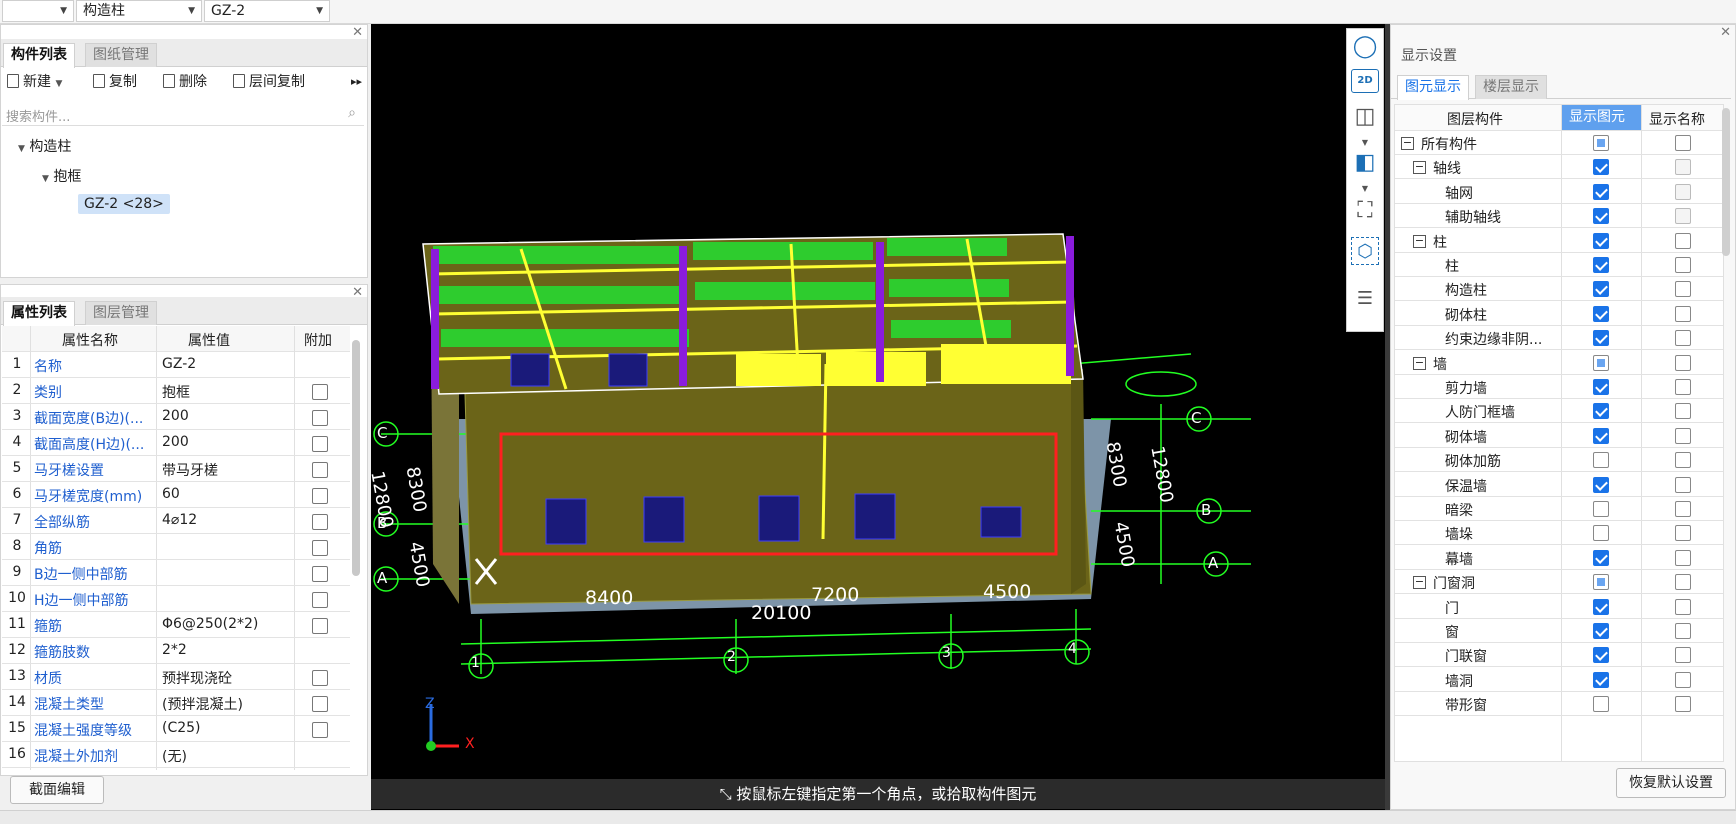 The height and width of the screenshot is (824, 1736). Describe the element at coordinates (121, 55) in the screenshot. I see `tab-drawing-management: 图纸管理` at that location.